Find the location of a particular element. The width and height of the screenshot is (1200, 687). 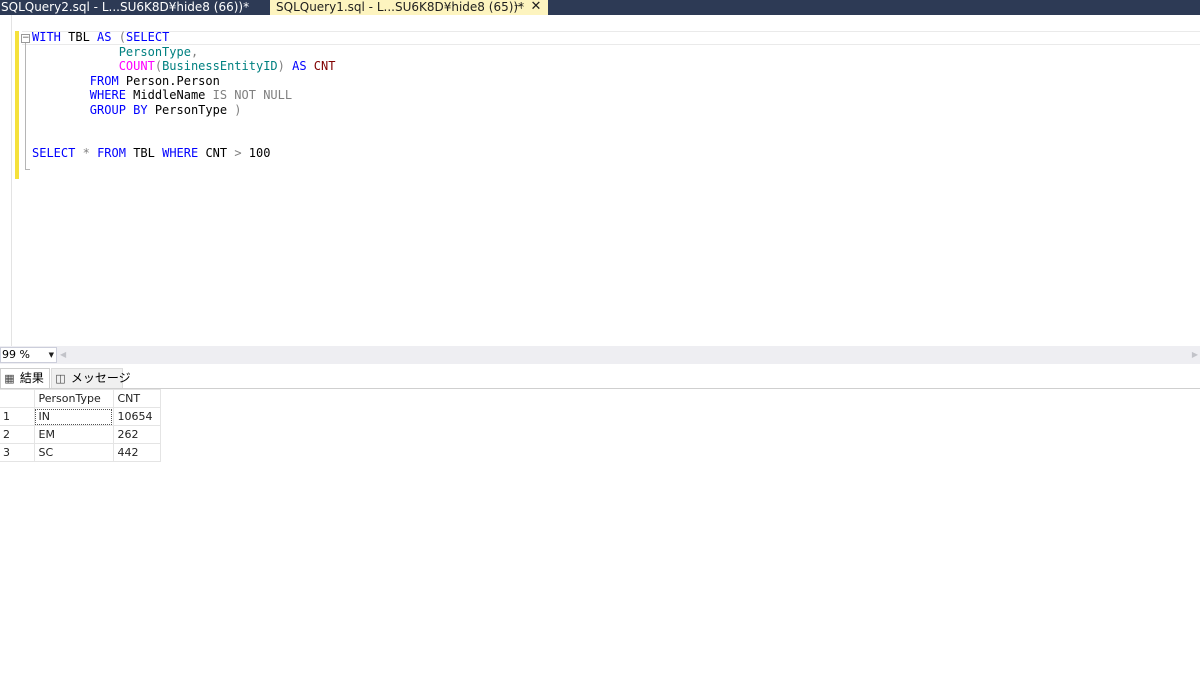

tab-sqlquery2: SQLQuery2.sql - L...SU6K8D¥hide8 (66))* is located at coordinates (132, 7).